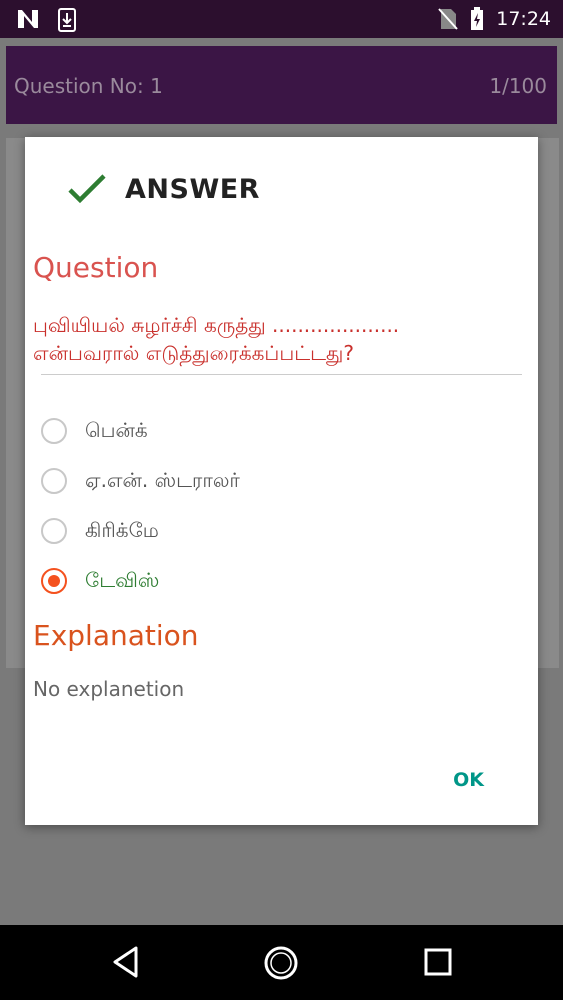  I want to click on option-label: பென்க், so click(116, 429).